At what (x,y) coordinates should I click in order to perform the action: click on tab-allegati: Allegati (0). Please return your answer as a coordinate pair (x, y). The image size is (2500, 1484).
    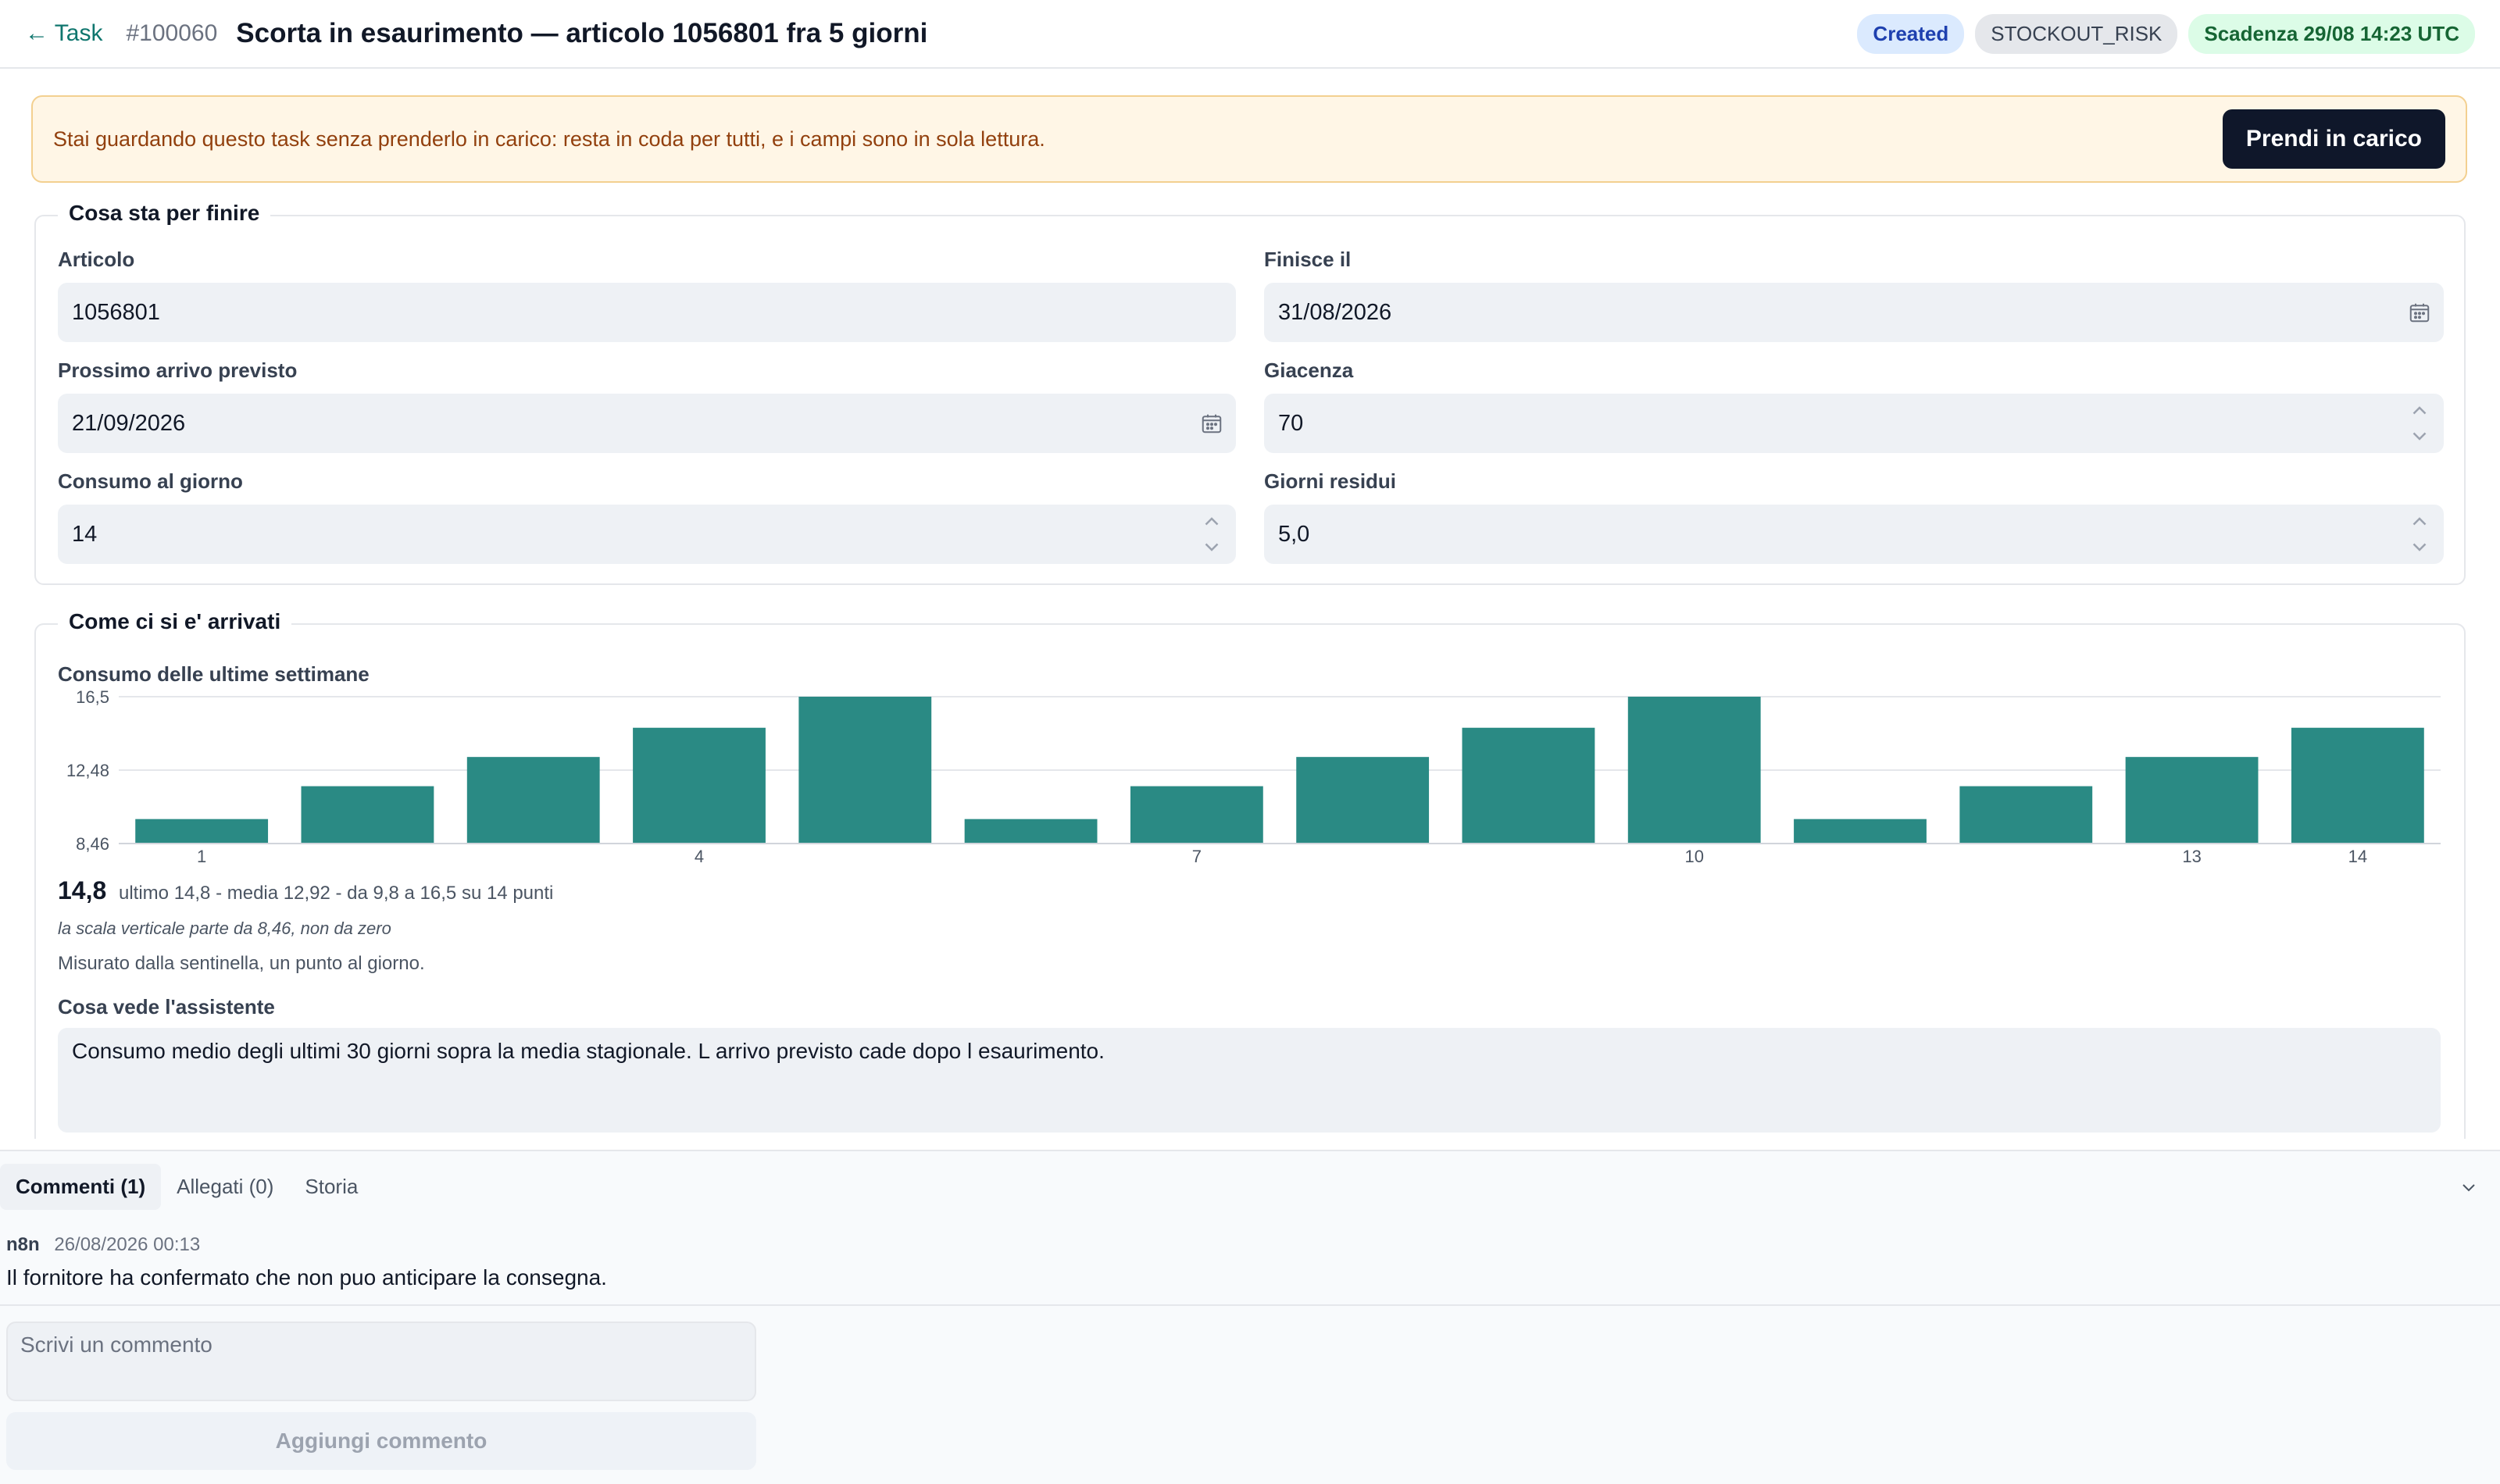
    Looking at the image, I should click on (225, 1187).